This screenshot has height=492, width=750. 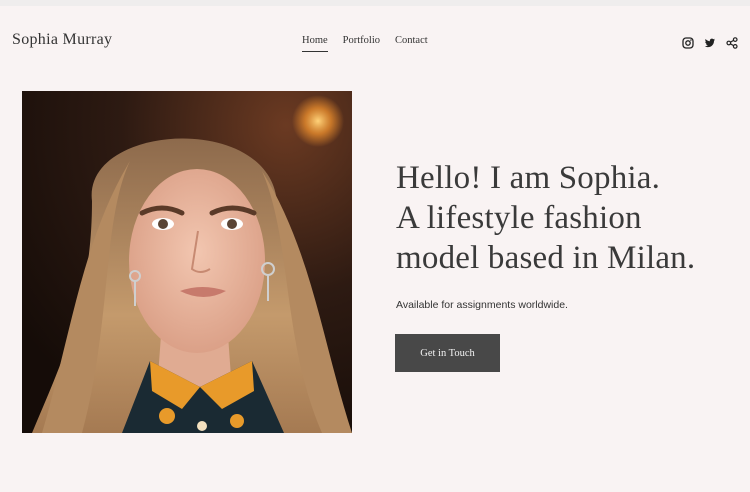 I want to click on hero-subtitle: Available for assignments worldwide., so click(x=482, y=305).